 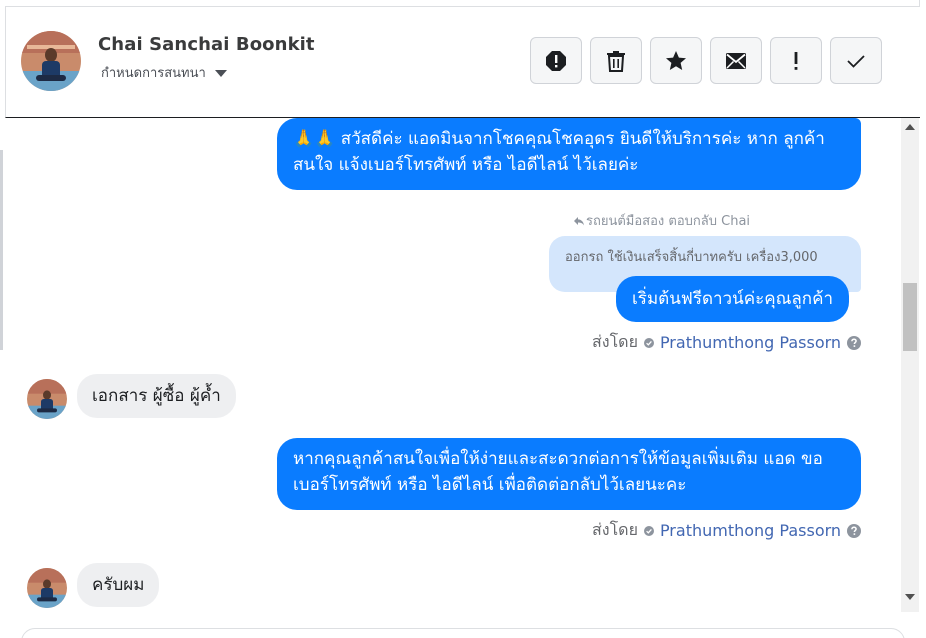 What do you see at coordinates (220, 73) in the screenshot?
I see `caret-down-icon` at bounding box center [220, 73].